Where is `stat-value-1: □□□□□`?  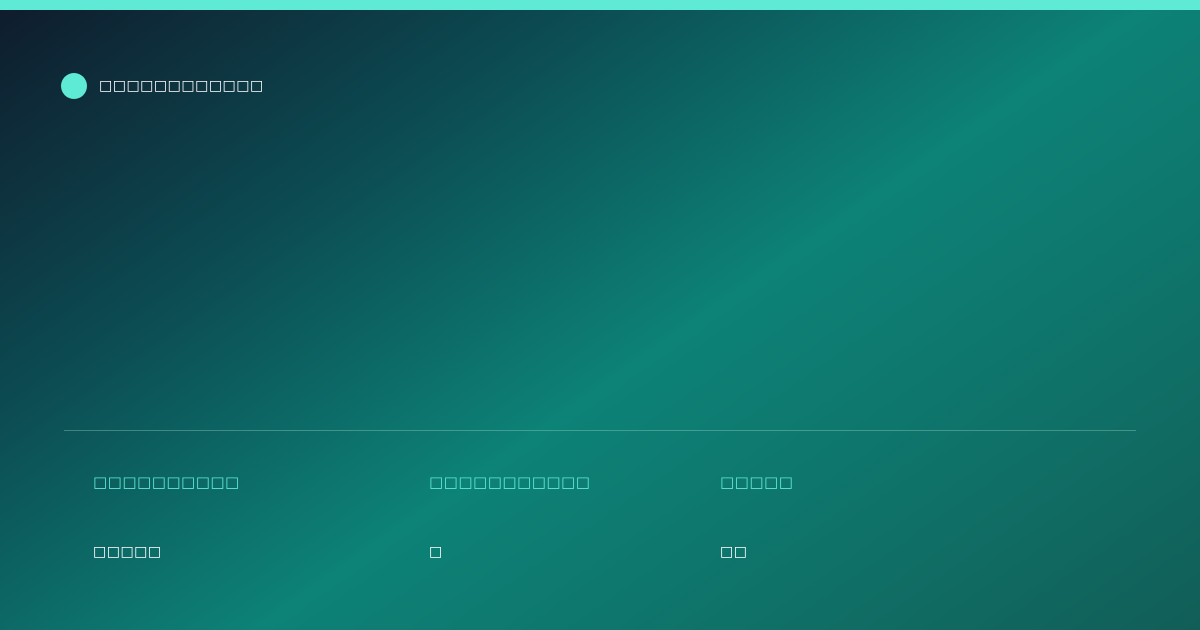
stat-value-1: □□□□□ is located at coordinates (127, 552).